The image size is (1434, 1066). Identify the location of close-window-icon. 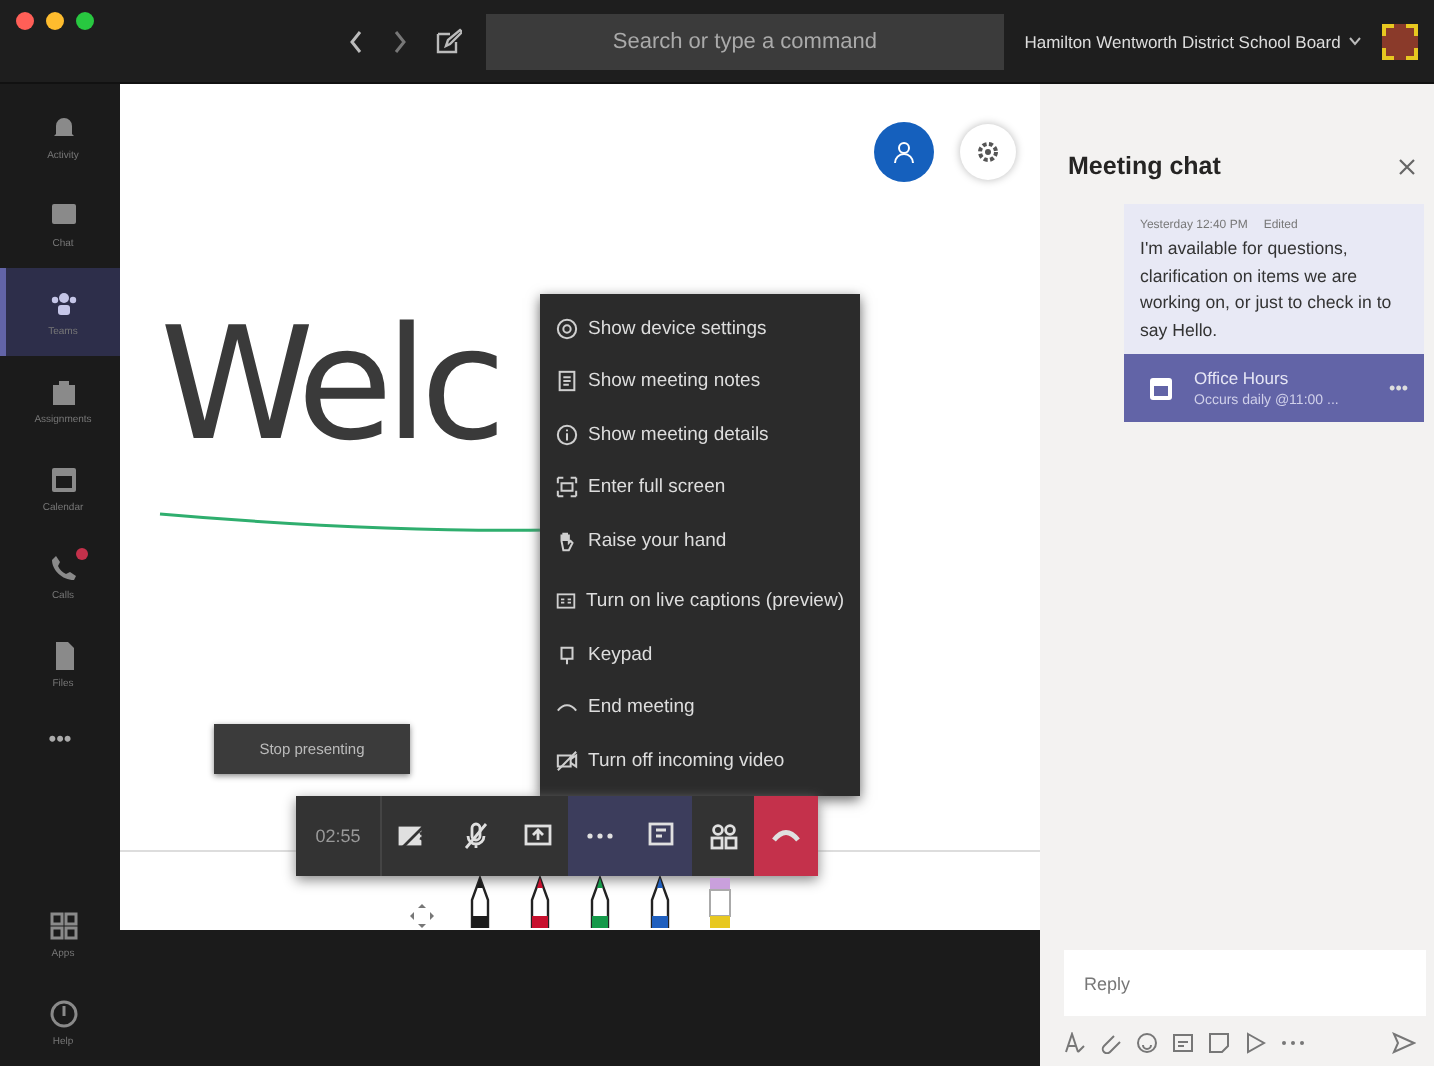
(25, 21).